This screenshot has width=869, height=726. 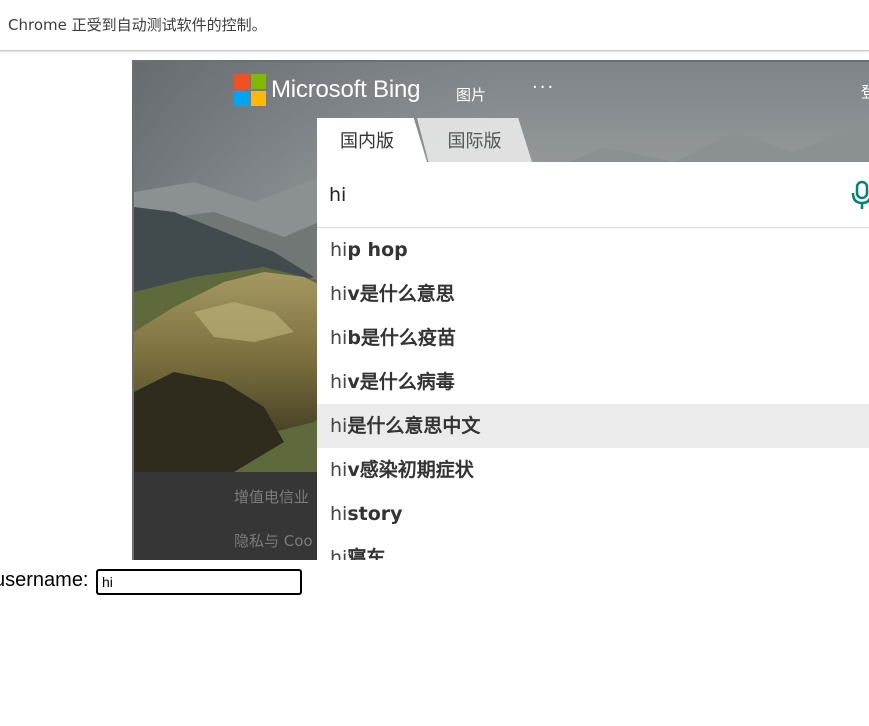 What do you see at coordinates (593, 338) in the screenshot?
I see `suggestion-item: hib是什么疫苗` at bounding box center [593, 338].